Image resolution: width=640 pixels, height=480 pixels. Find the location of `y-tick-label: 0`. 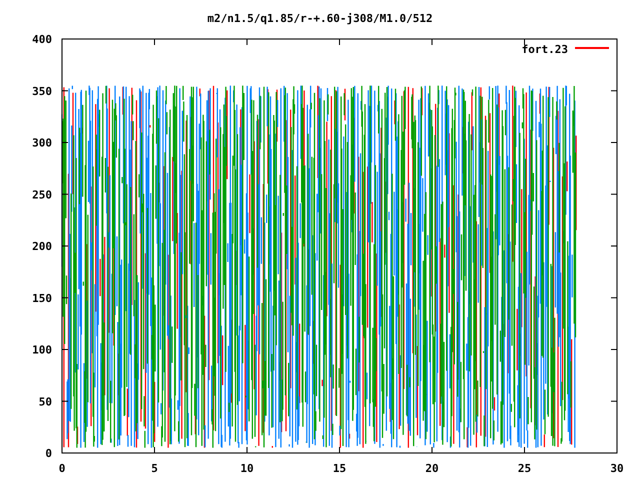

y-tick-label: 0 is located at coordinates (48, 453).